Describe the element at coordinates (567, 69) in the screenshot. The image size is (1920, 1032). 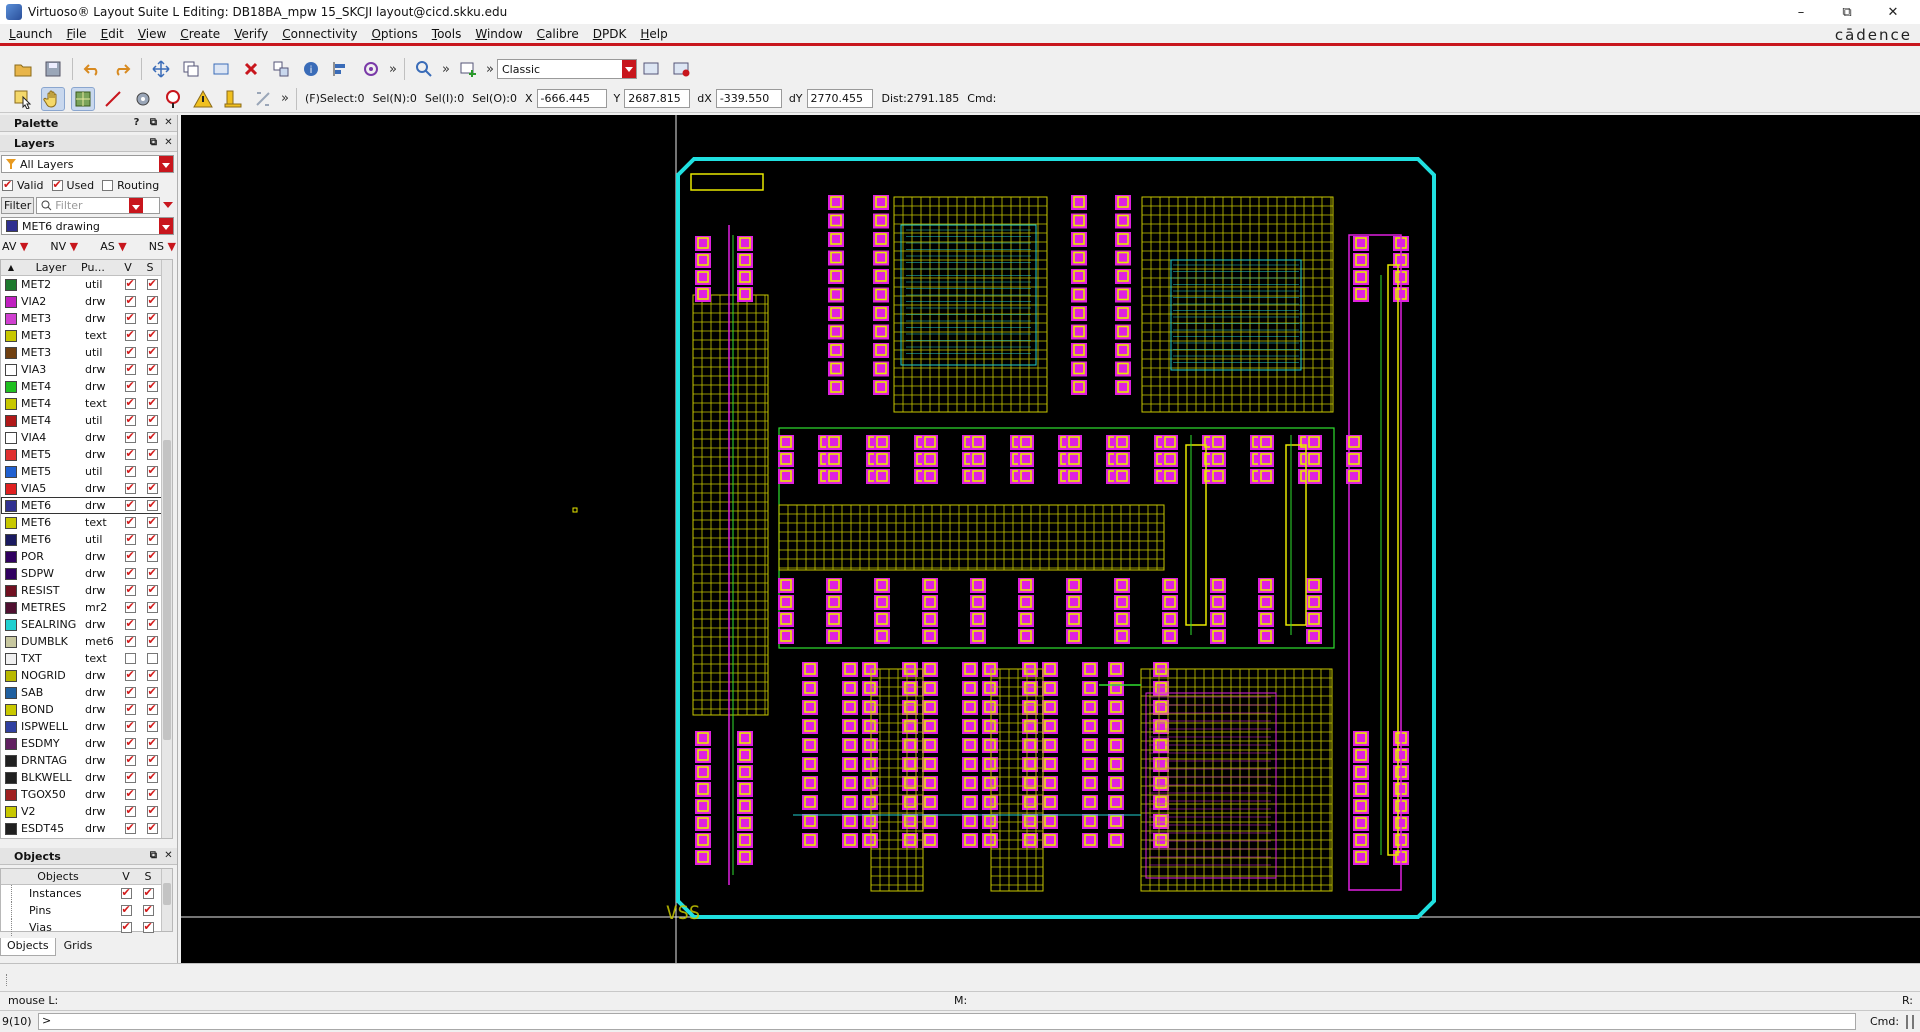
I see `workspace-combo: Classic` at that location.